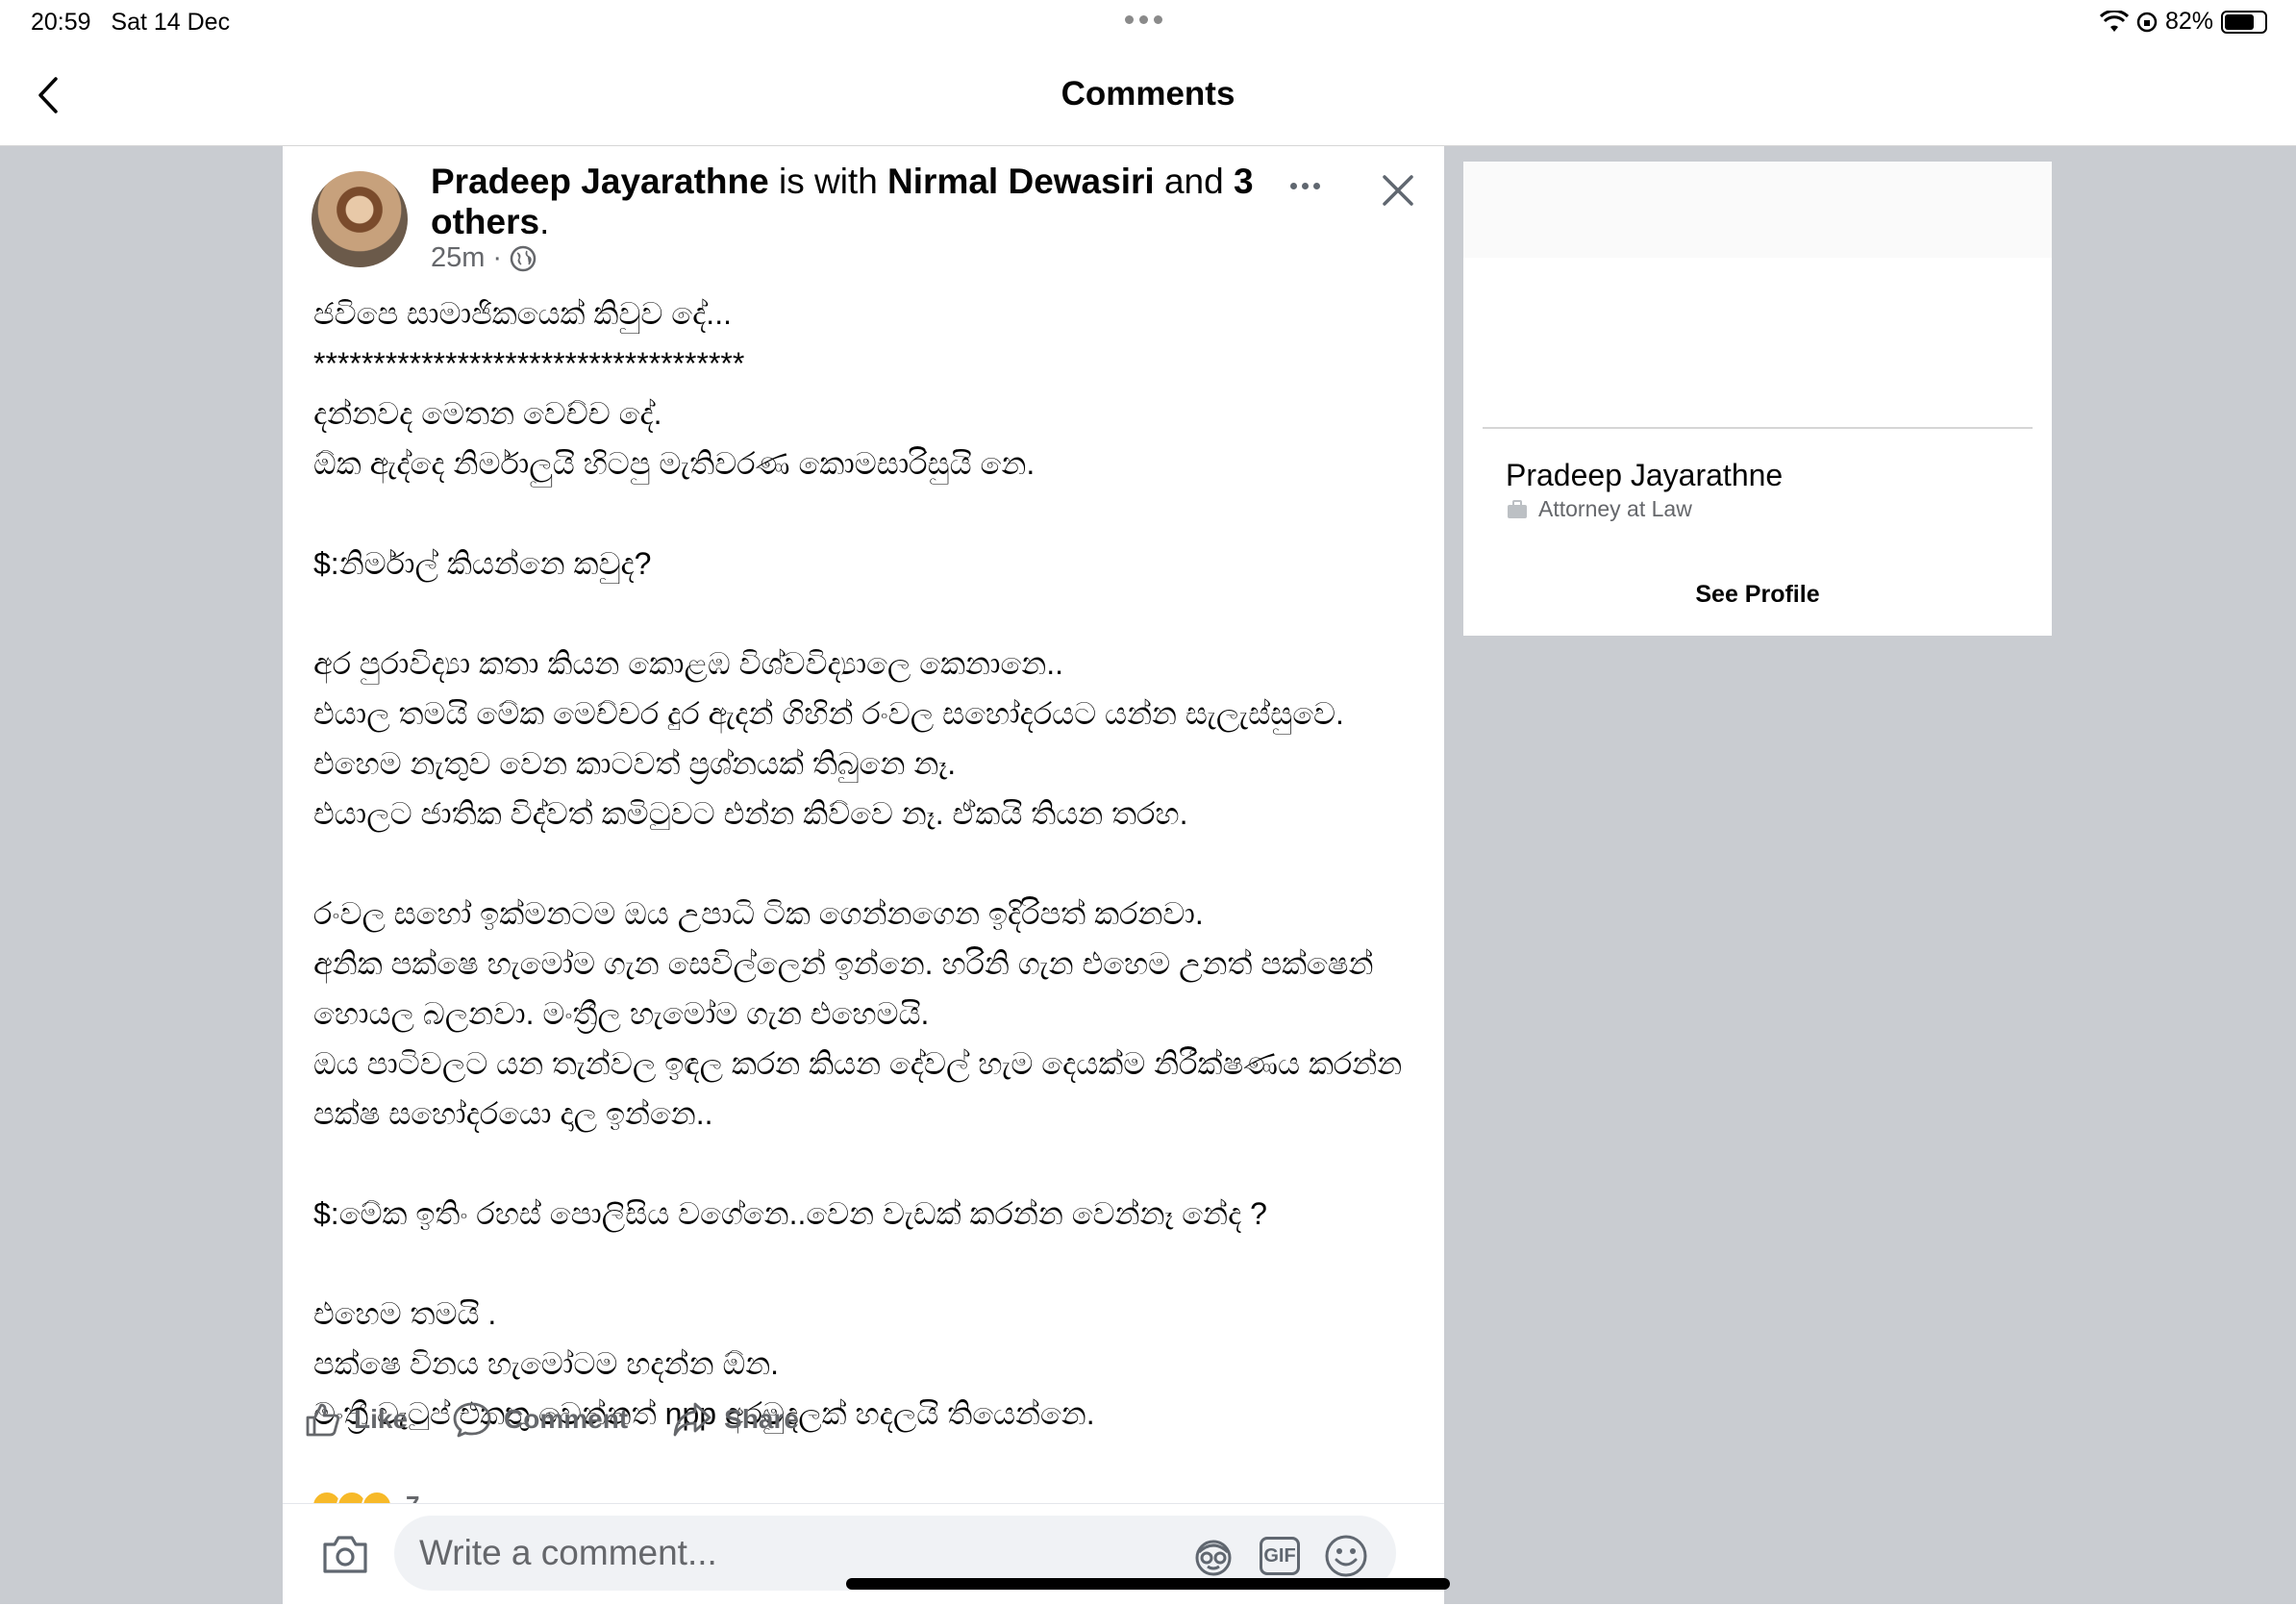  I want to click on camera-button, so click(345, 1556).